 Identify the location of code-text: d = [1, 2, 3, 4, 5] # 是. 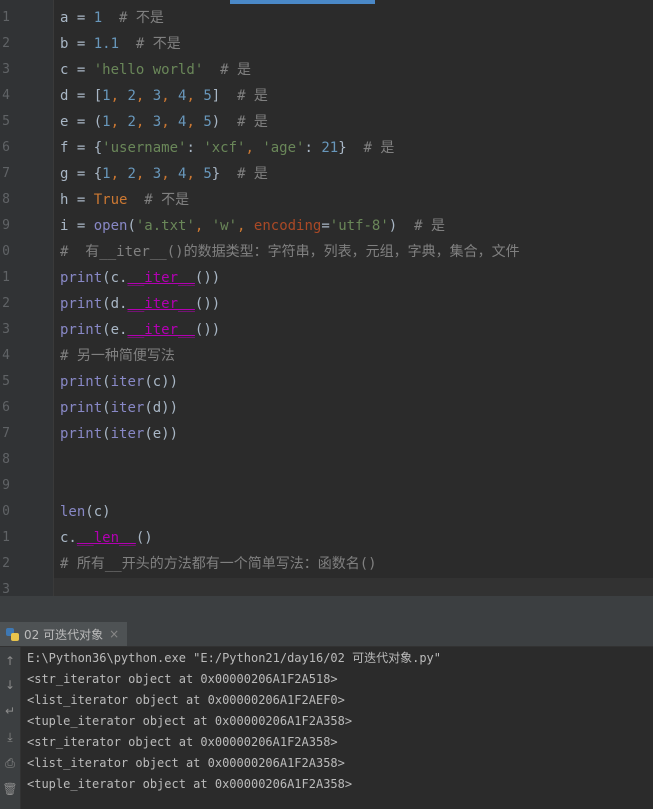
(164, 96).